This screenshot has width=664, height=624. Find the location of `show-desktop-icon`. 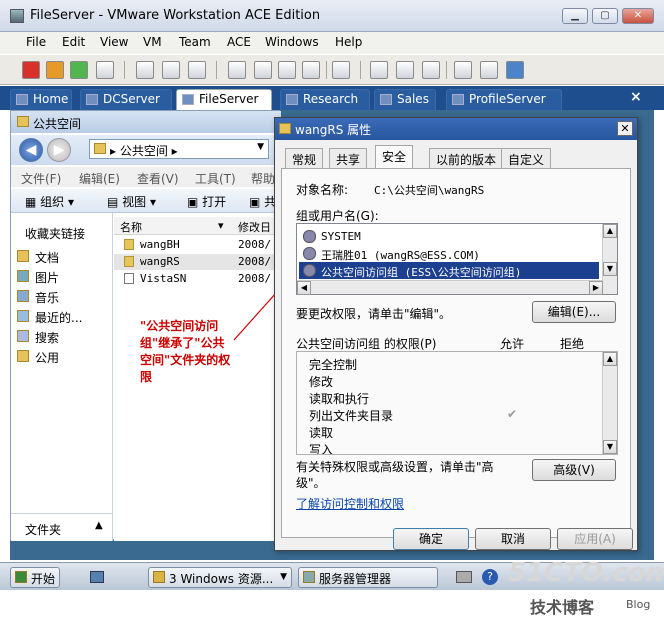

show-desktop-icon is located at coordinates (97, 577).